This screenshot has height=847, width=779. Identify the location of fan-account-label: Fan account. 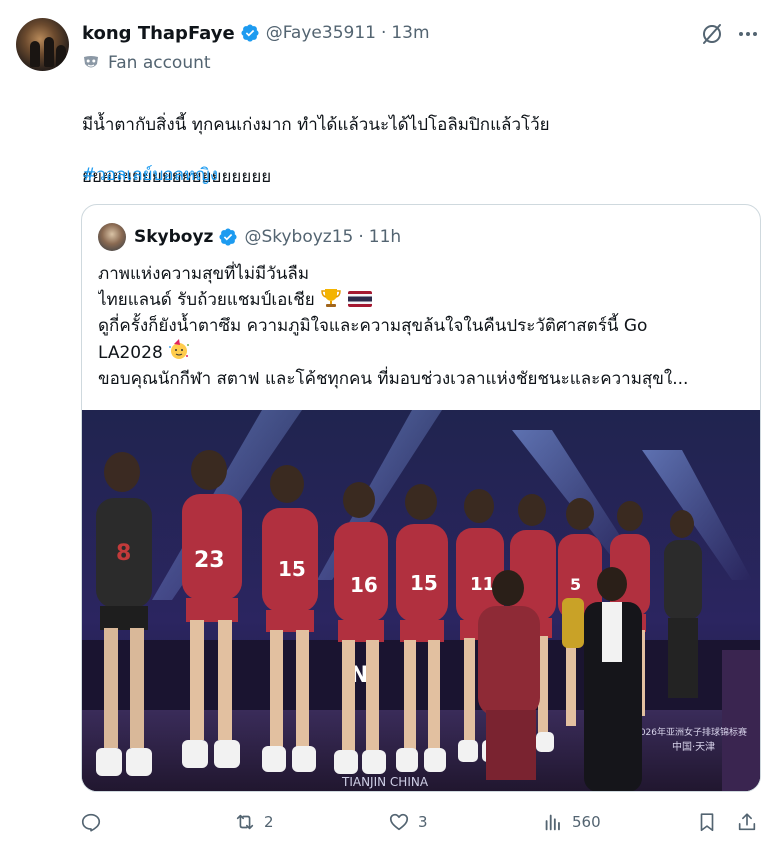
(146, 63).